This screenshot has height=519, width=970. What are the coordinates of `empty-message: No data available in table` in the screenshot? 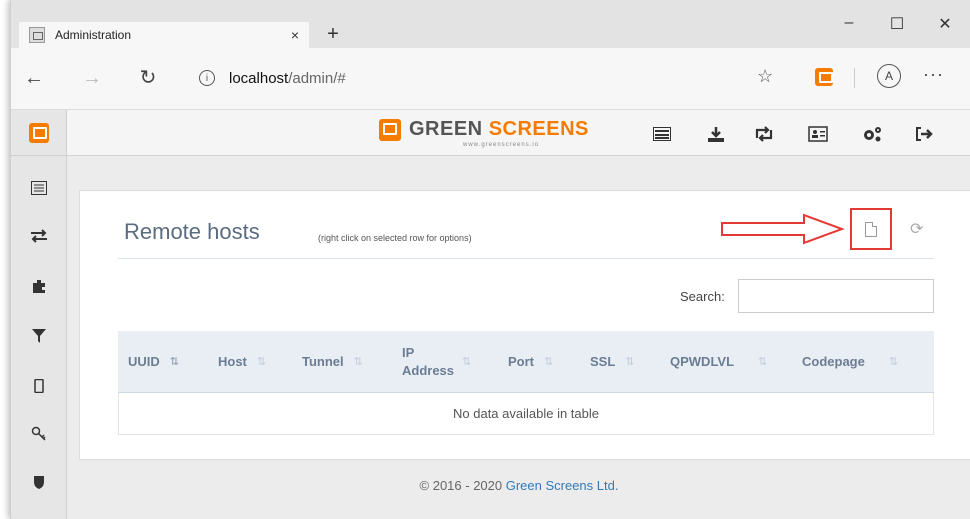 It's located at (526, 413).